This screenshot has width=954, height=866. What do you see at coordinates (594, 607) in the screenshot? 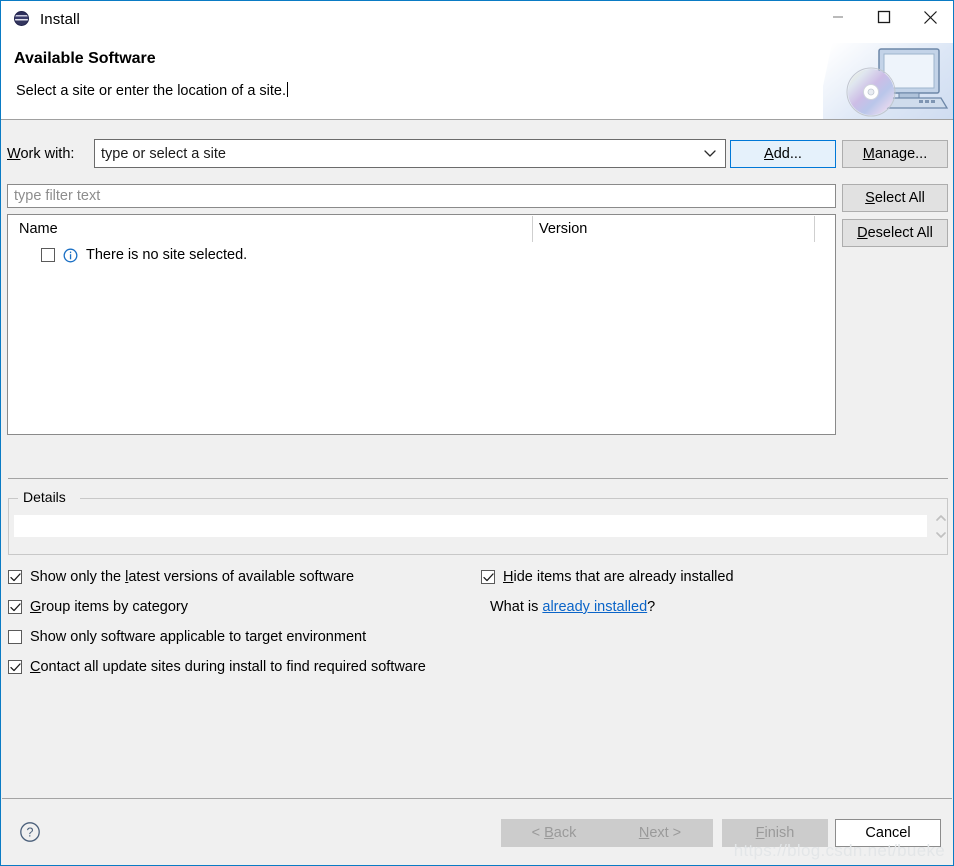
I see `already-installed-link: already installed` at bounding box center [594, 607].